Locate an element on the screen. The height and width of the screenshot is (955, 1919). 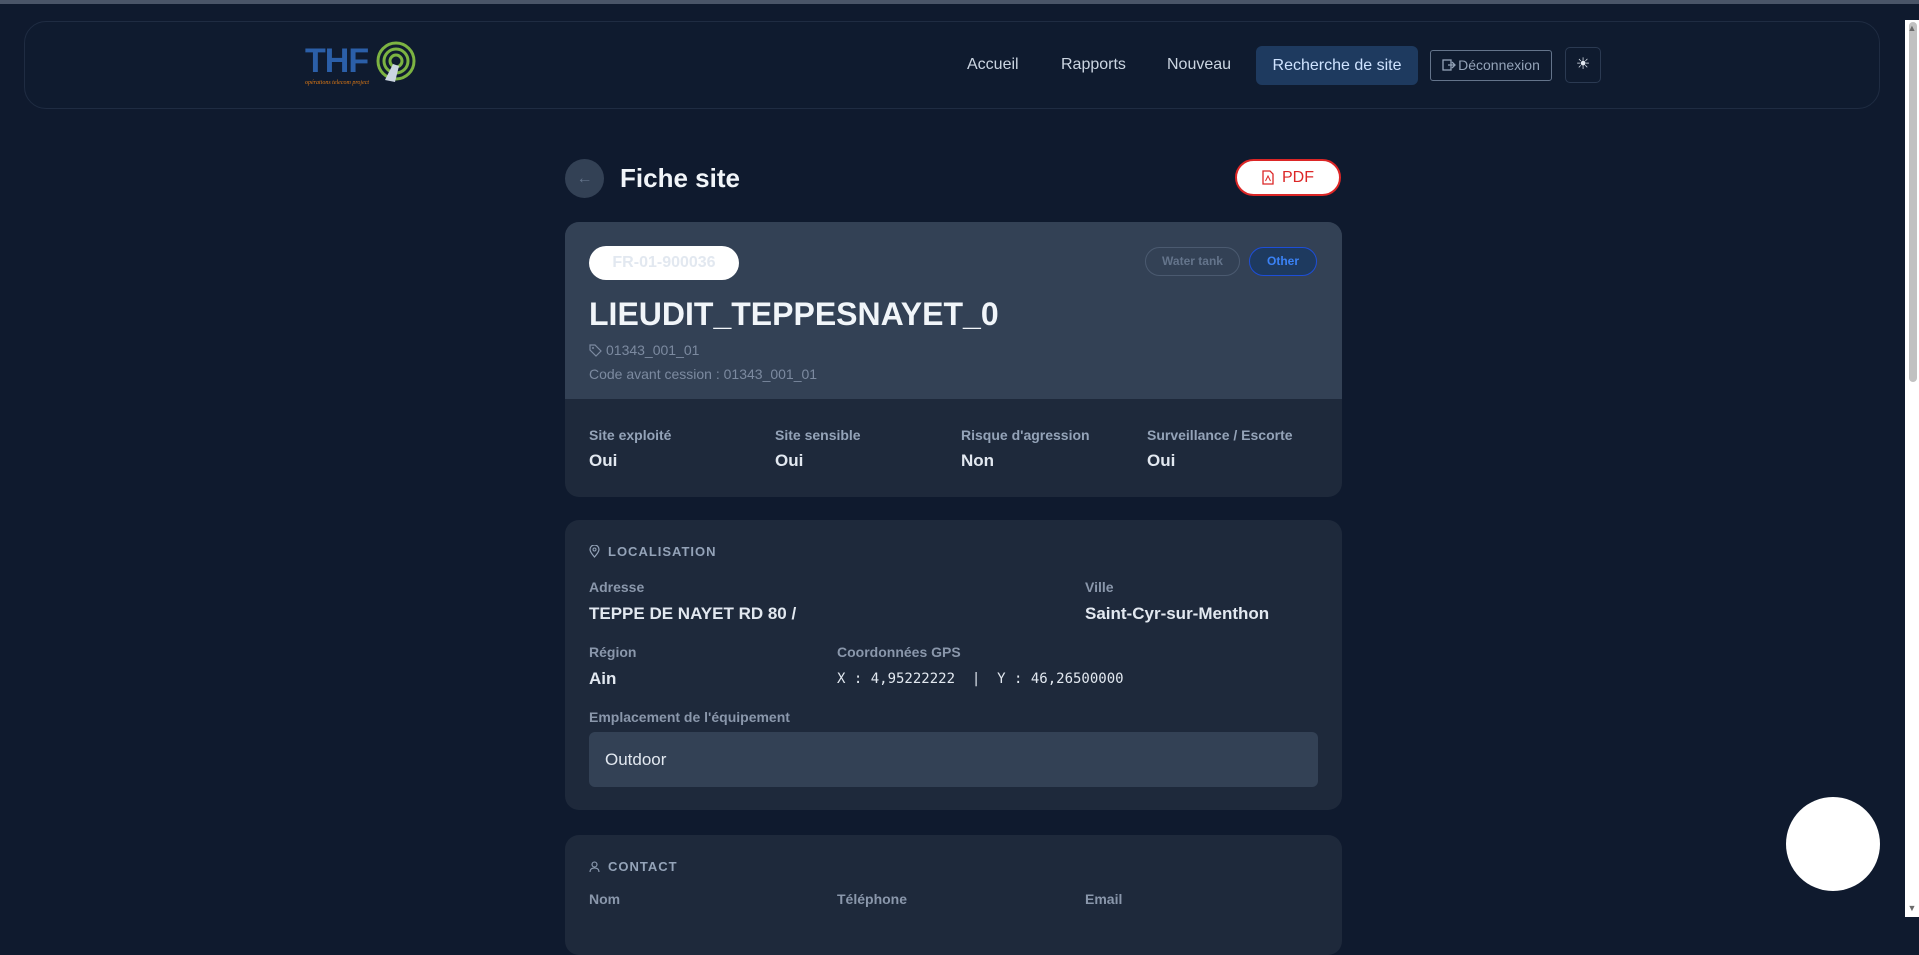
pdf-file-icon is located at coordinates (1268, 177).